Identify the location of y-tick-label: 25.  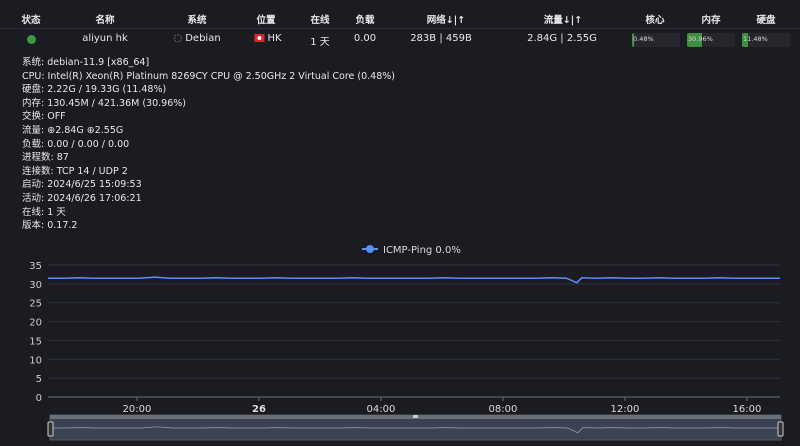
(35, 304).